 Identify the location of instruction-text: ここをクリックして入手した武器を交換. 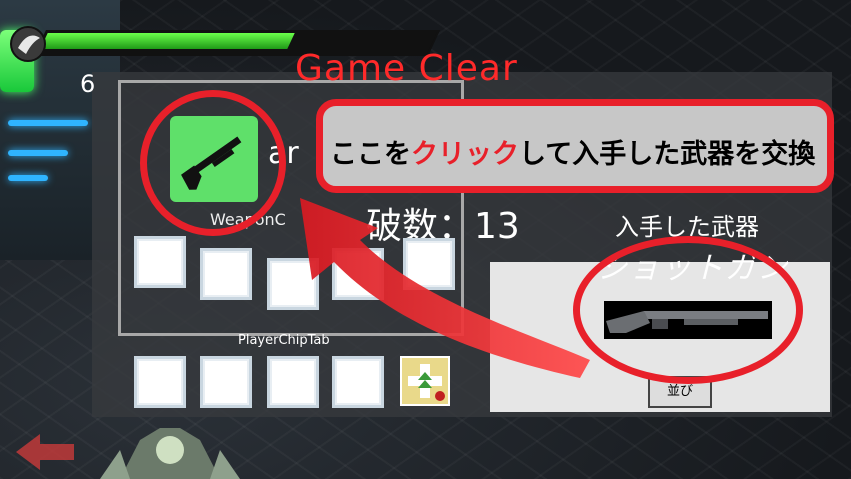
(572, 151).